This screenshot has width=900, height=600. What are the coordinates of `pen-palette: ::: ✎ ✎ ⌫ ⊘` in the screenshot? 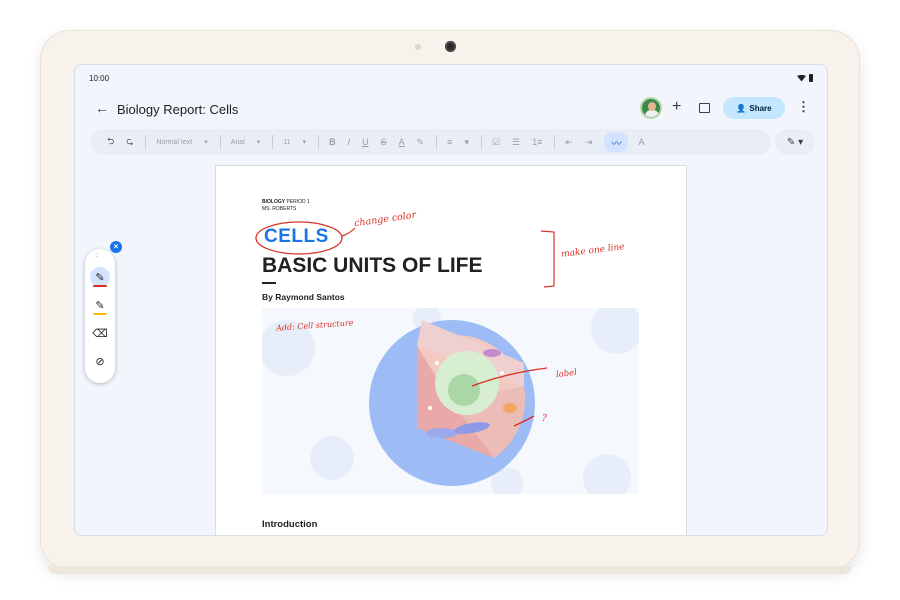 It's located at (100, 316).